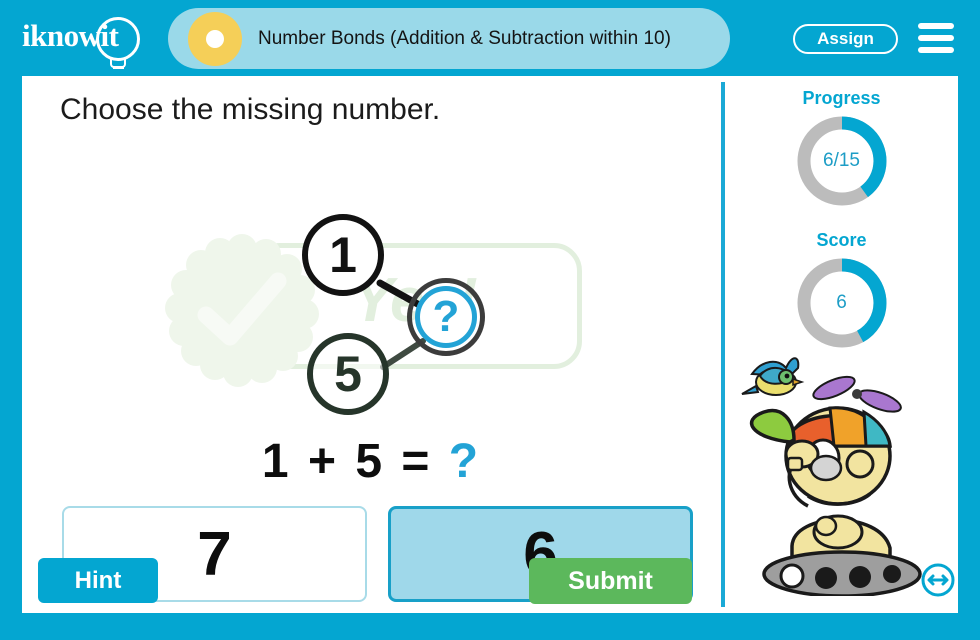  I want to click on score-value: 6, so click(841, 302).